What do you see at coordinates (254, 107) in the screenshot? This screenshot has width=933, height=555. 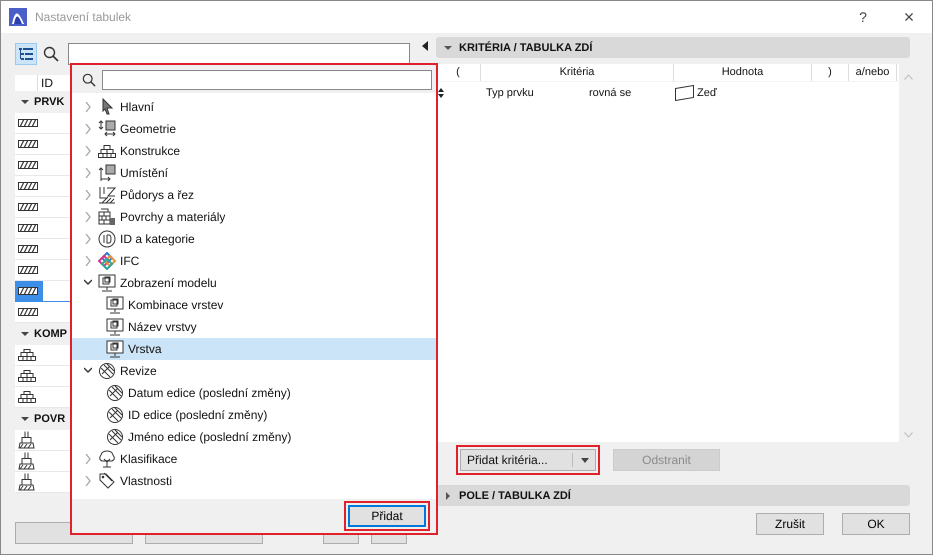 I see `tree-item: Hlavní` at bounding box center [254, 107].